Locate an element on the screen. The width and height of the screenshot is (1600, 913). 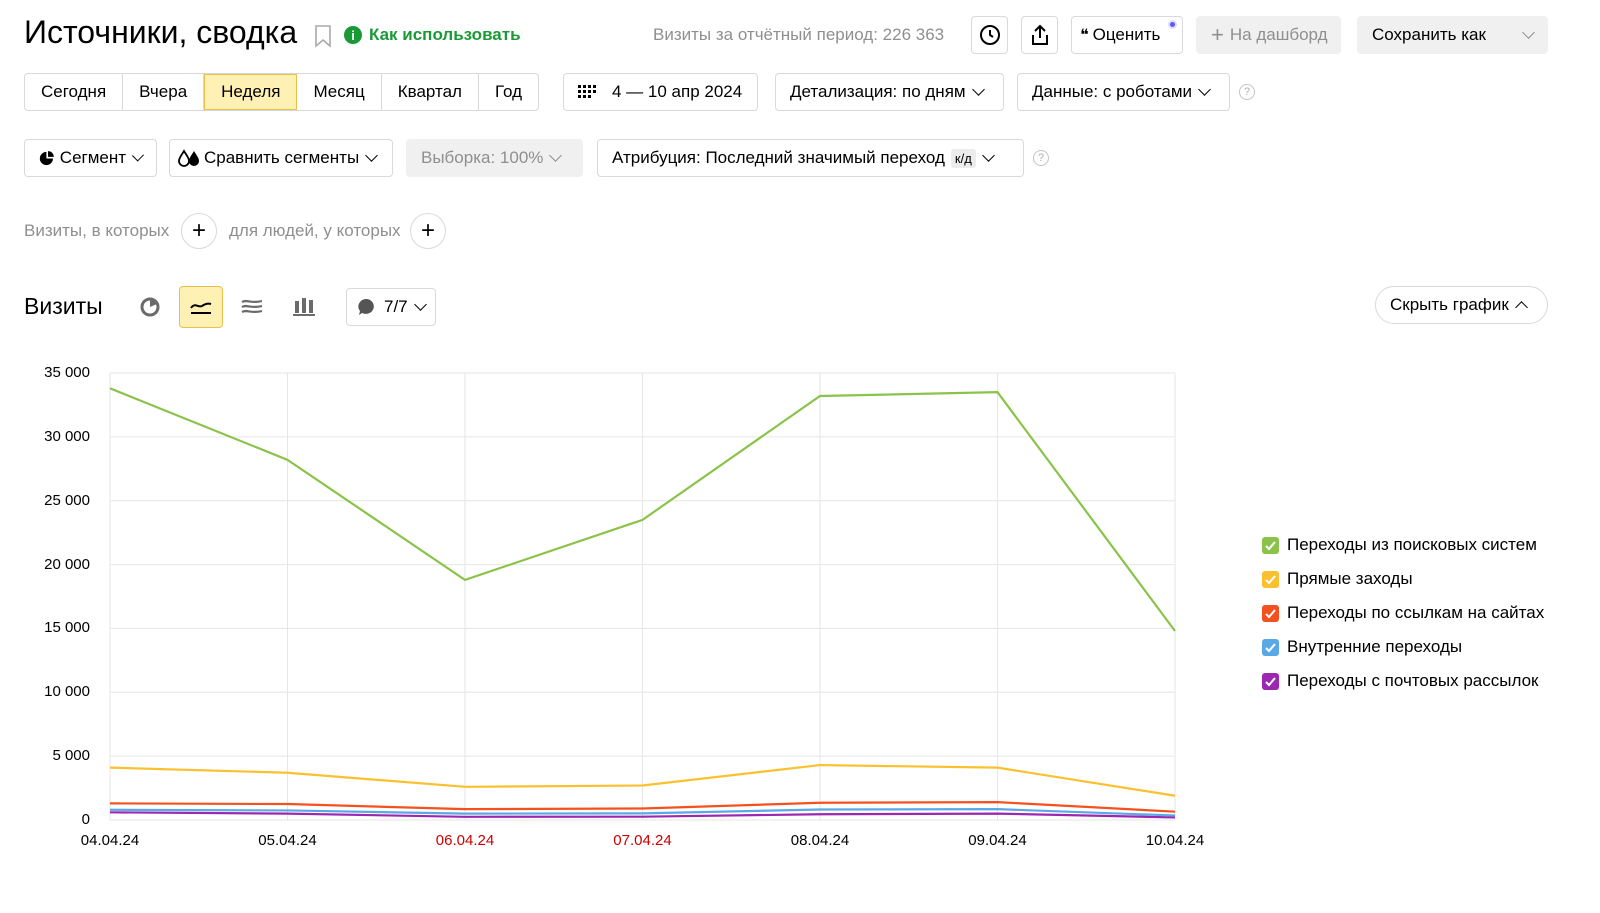
legend-label: Переходы по ссылкам на сайтах is located at coordinates (1416, 612).